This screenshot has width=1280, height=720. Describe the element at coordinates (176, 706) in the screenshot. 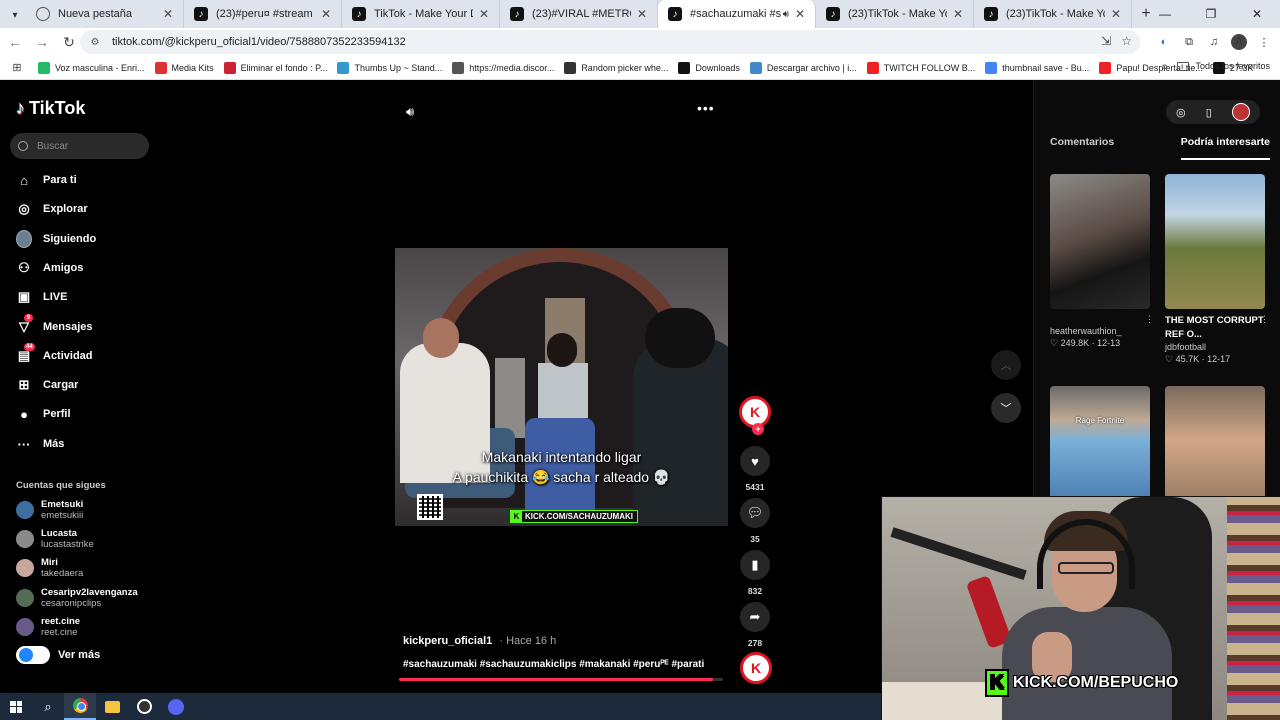

I see `taskbar-discord` at that location.